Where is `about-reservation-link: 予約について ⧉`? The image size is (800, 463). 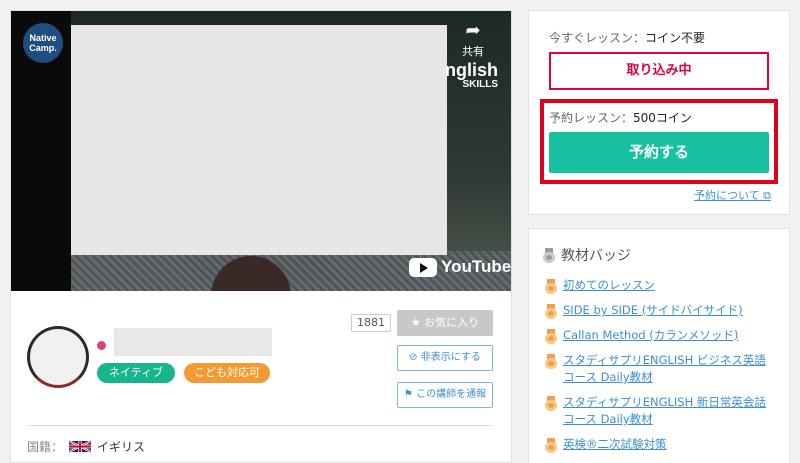 about-reservation-link: 予約について ⧉ is located at coordinates (732, 195).